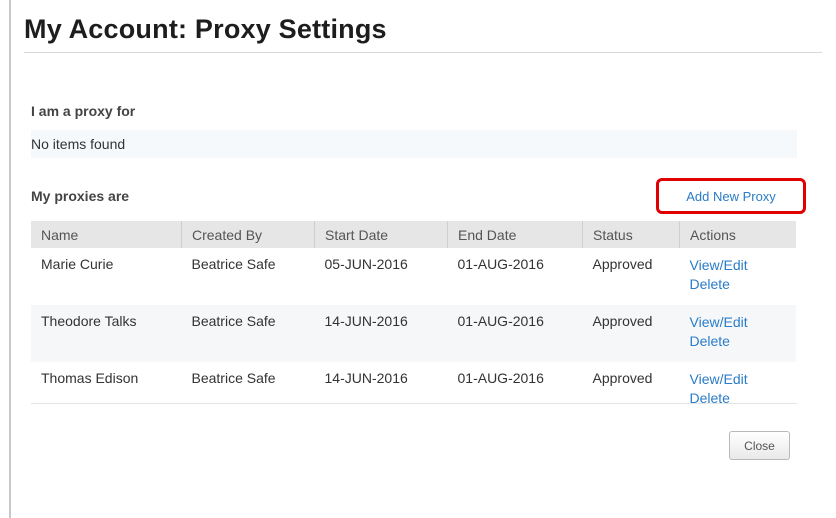 The width and height of the screenshot is (836, 518). What do you see at coordinates (83, 111) in the screenshot?
I see `proxy-for-label: I am a proxy for` at bounding box center [83, 111].